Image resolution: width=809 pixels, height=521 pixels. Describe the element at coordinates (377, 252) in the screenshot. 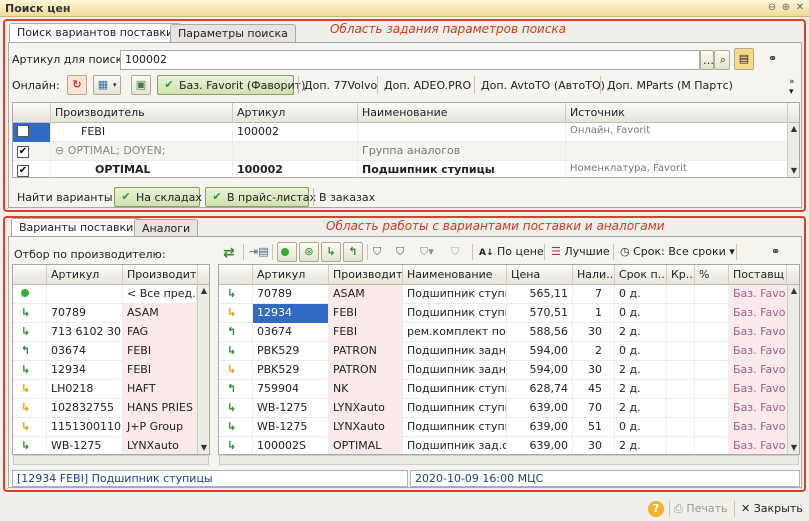

I see `filter-icon: ⛉` at that location.